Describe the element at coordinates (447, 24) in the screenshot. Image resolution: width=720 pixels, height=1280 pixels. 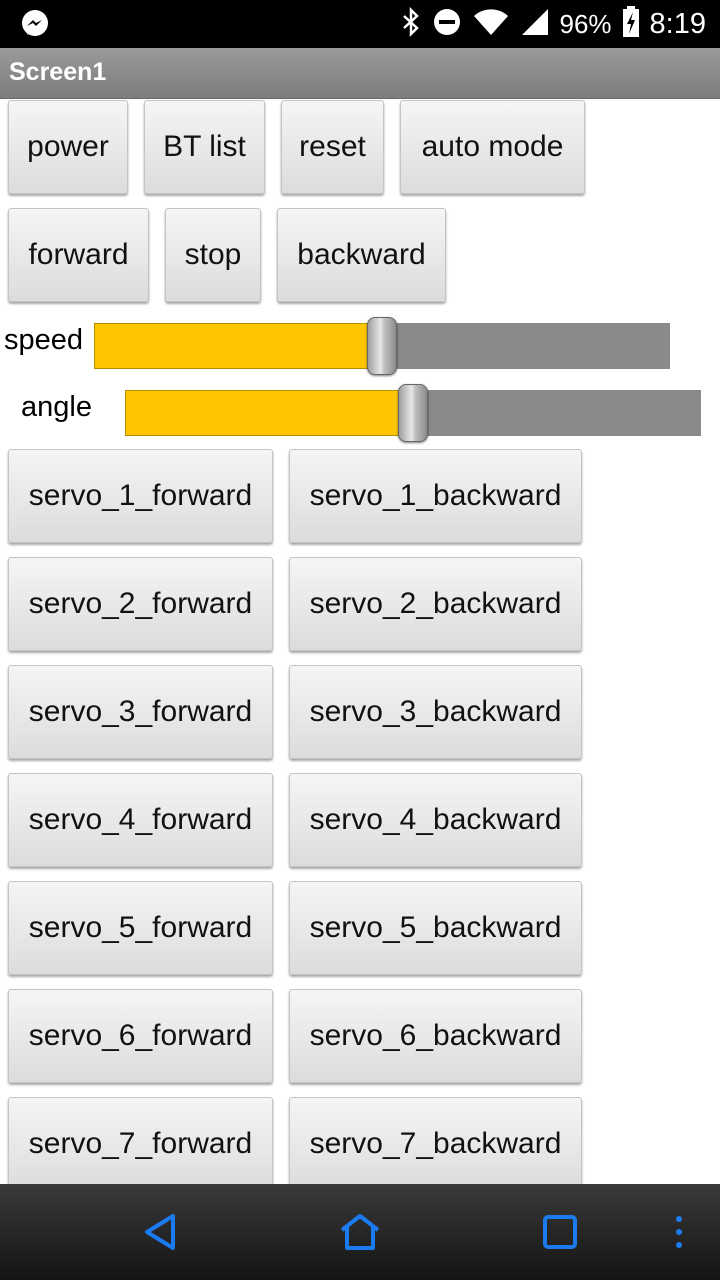
I see `do-not-disturb-icon` at that location.